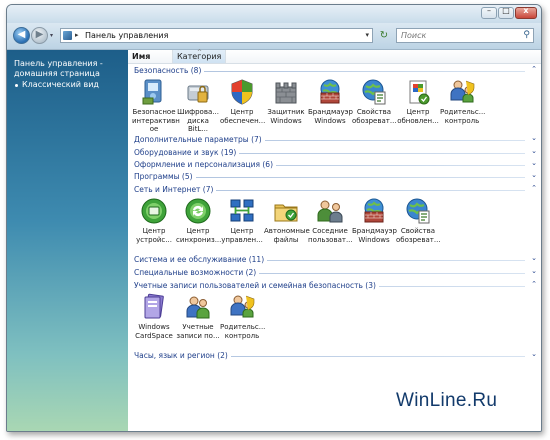 The width and height of the screenshot is (550, 440). I want to click on navigation-bar: ◀ ▶ ▾ ▸ Панель управления ▾ ↻ ⚲, so click(274, 36).